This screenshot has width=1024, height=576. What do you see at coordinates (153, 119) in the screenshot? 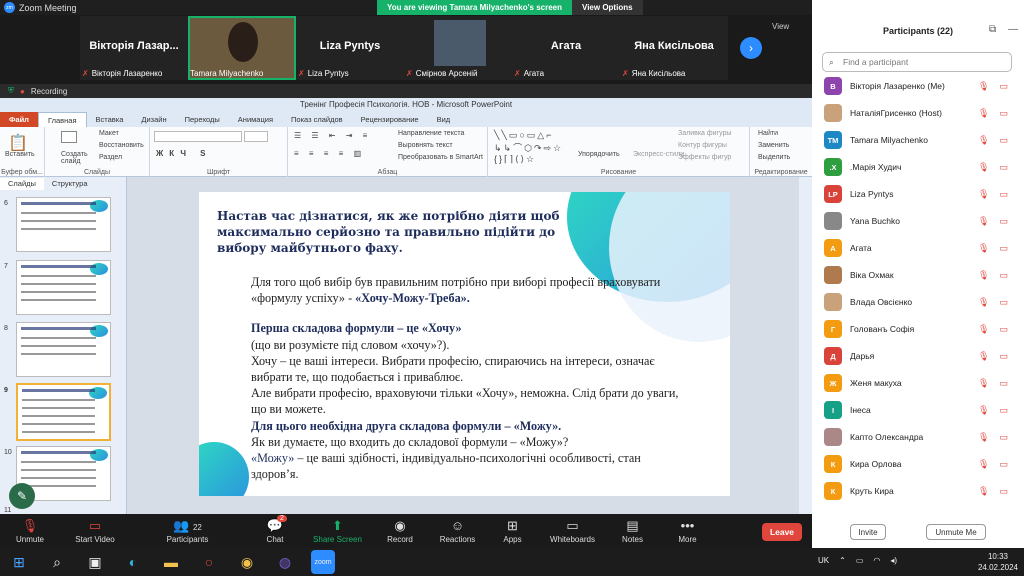
I see `tab-design: Дизайн` at bounding box center [153, 119].